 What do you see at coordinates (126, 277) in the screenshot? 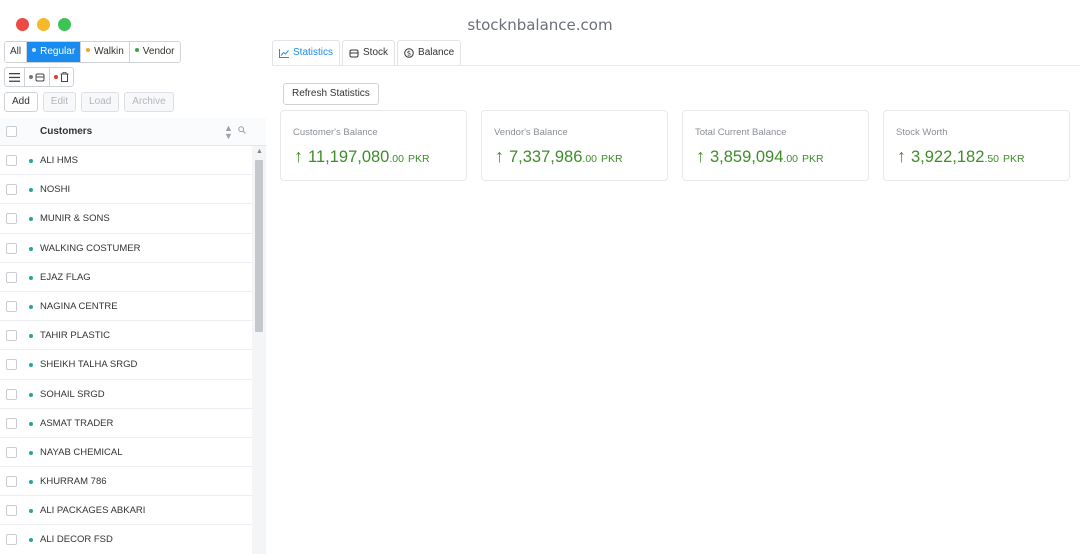
I see `table-row: EJAZ FLAG` at bounding box center [126, 277].